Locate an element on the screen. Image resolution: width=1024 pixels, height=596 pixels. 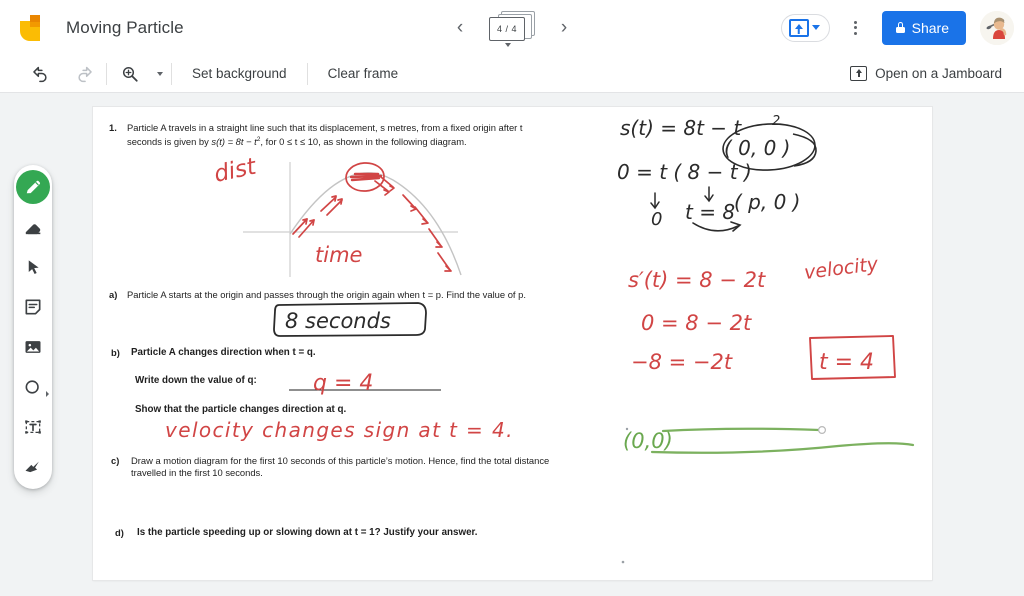
share-button: Share is located at coordinates (923, 27).